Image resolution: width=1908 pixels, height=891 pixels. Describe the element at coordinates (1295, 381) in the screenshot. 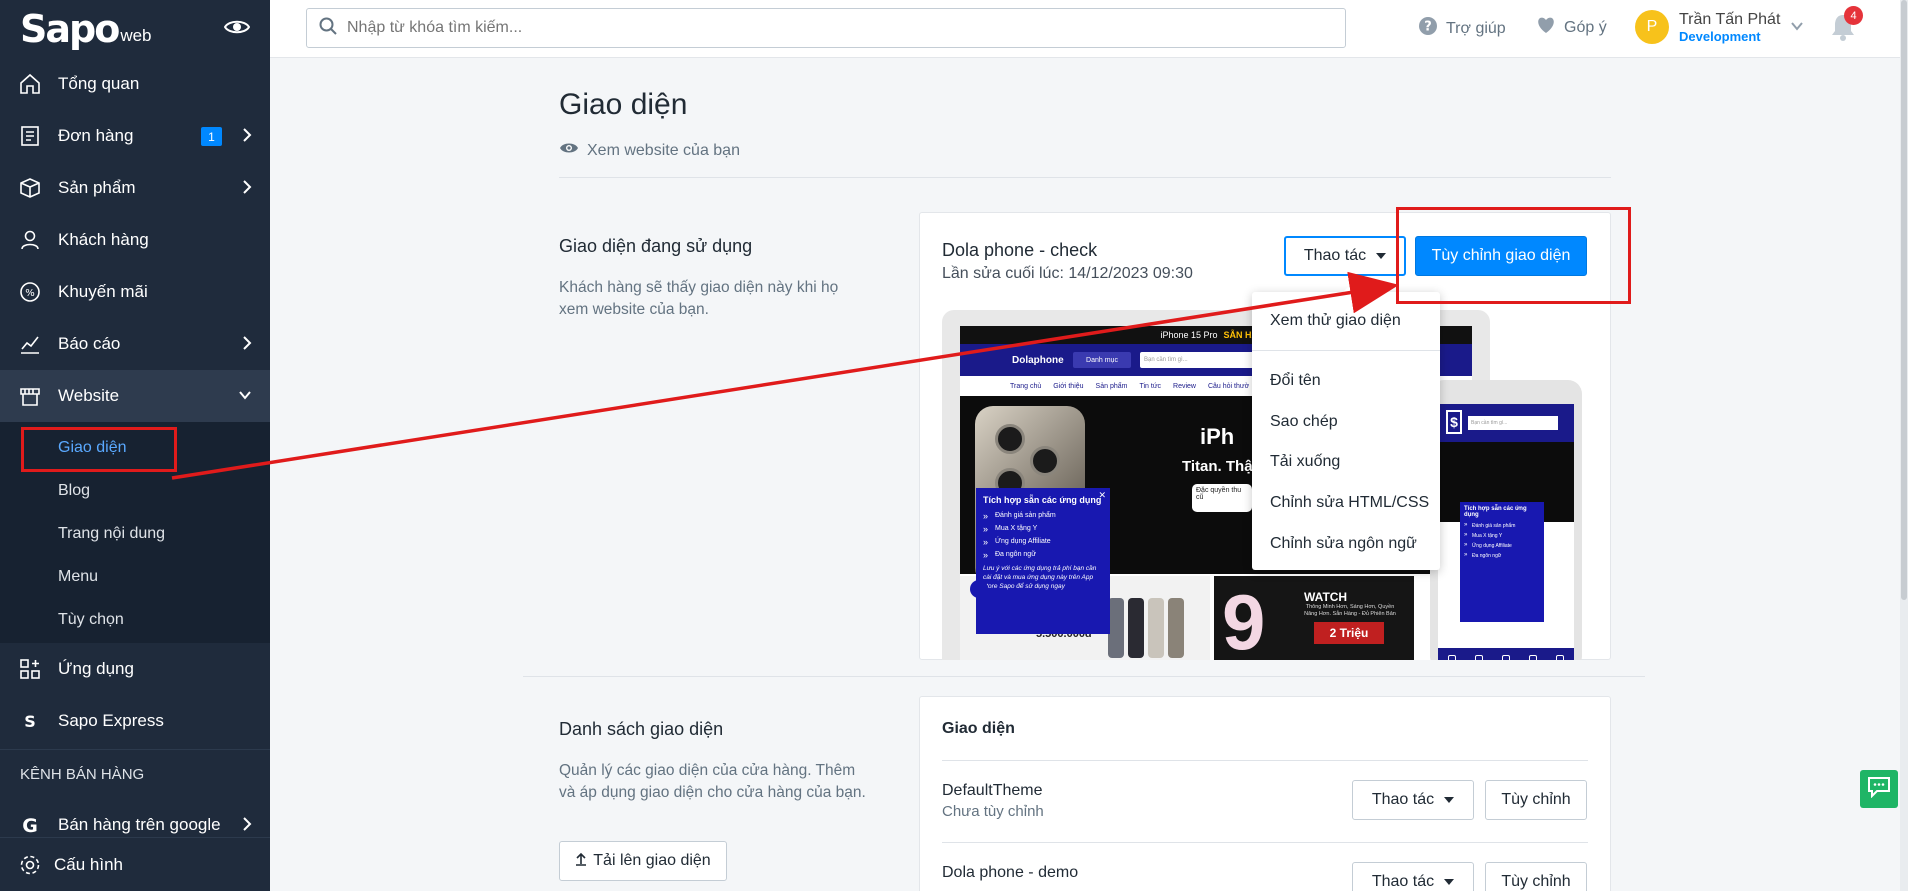

I see `dropdown-item-rename: Đổi tên` at that location.